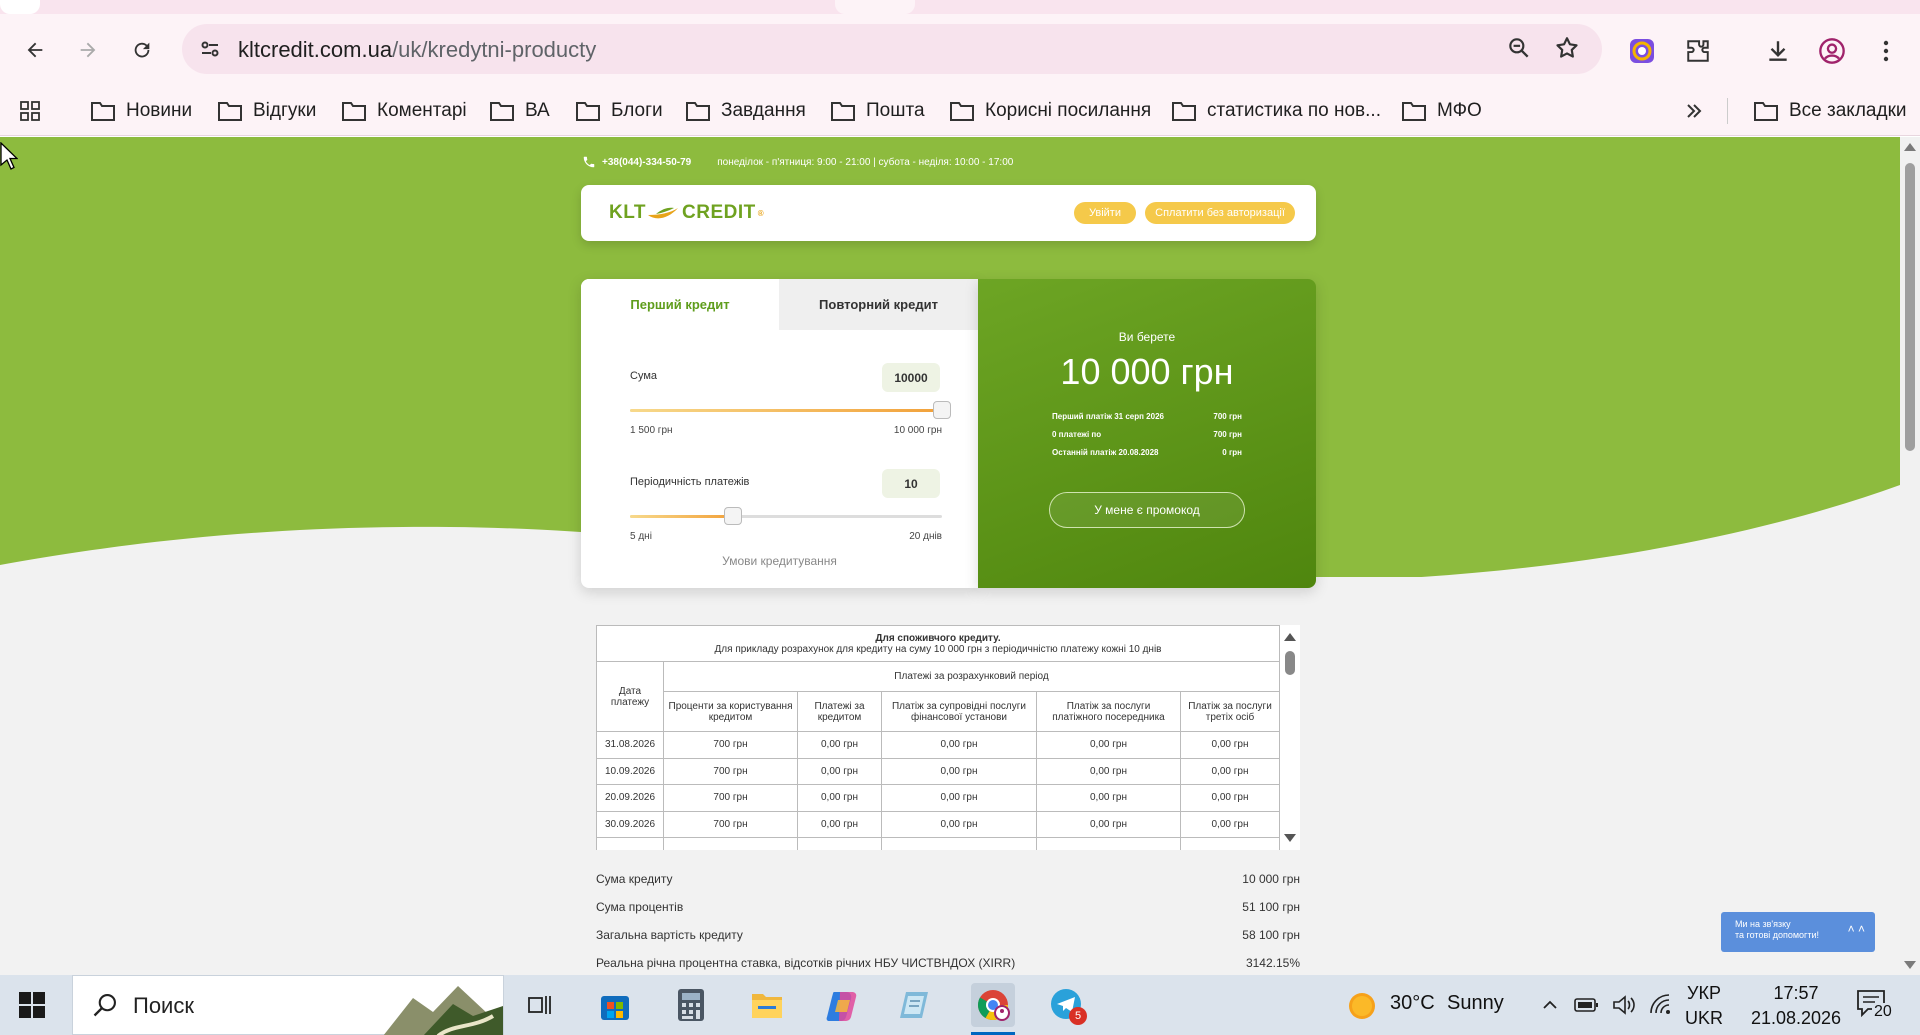 The height and width of the screenshot is (1035, 1920). I want to click on result-row: Перший платіж 31 серп 2026 700 грн, so click(1147, 416).